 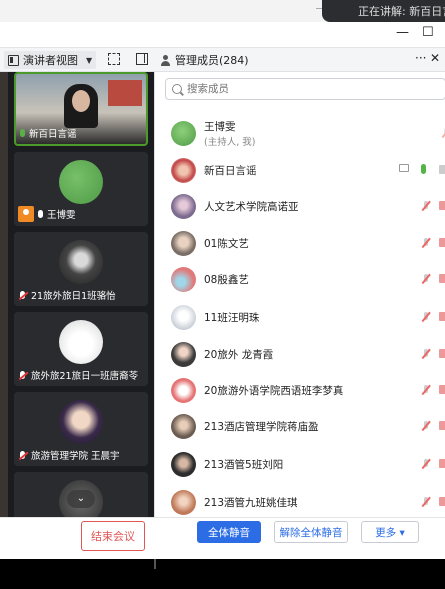 What do you see at coordinates (435, 58) in the screenshot?
I see `close-panel-button: ✕` at bounding box center [435, 58].